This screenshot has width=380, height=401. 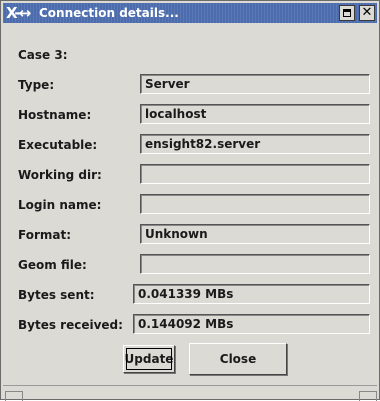 I want to click on bytes-sent-field: 0.041339 MBs, so click(x=251, y=294).